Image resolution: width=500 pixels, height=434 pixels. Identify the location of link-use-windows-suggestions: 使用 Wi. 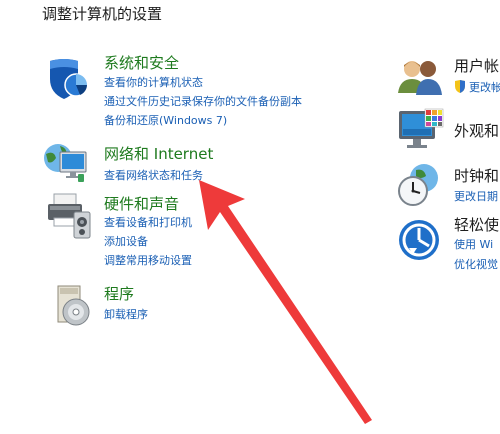
(473, 244).